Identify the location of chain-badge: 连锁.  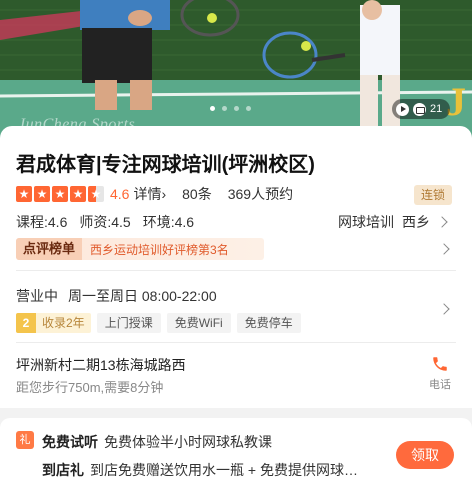
(433, 195).